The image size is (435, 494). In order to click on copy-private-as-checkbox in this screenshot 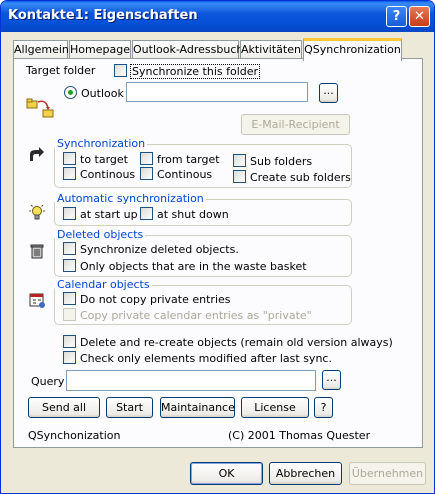, I will do `click(69, 314)`.